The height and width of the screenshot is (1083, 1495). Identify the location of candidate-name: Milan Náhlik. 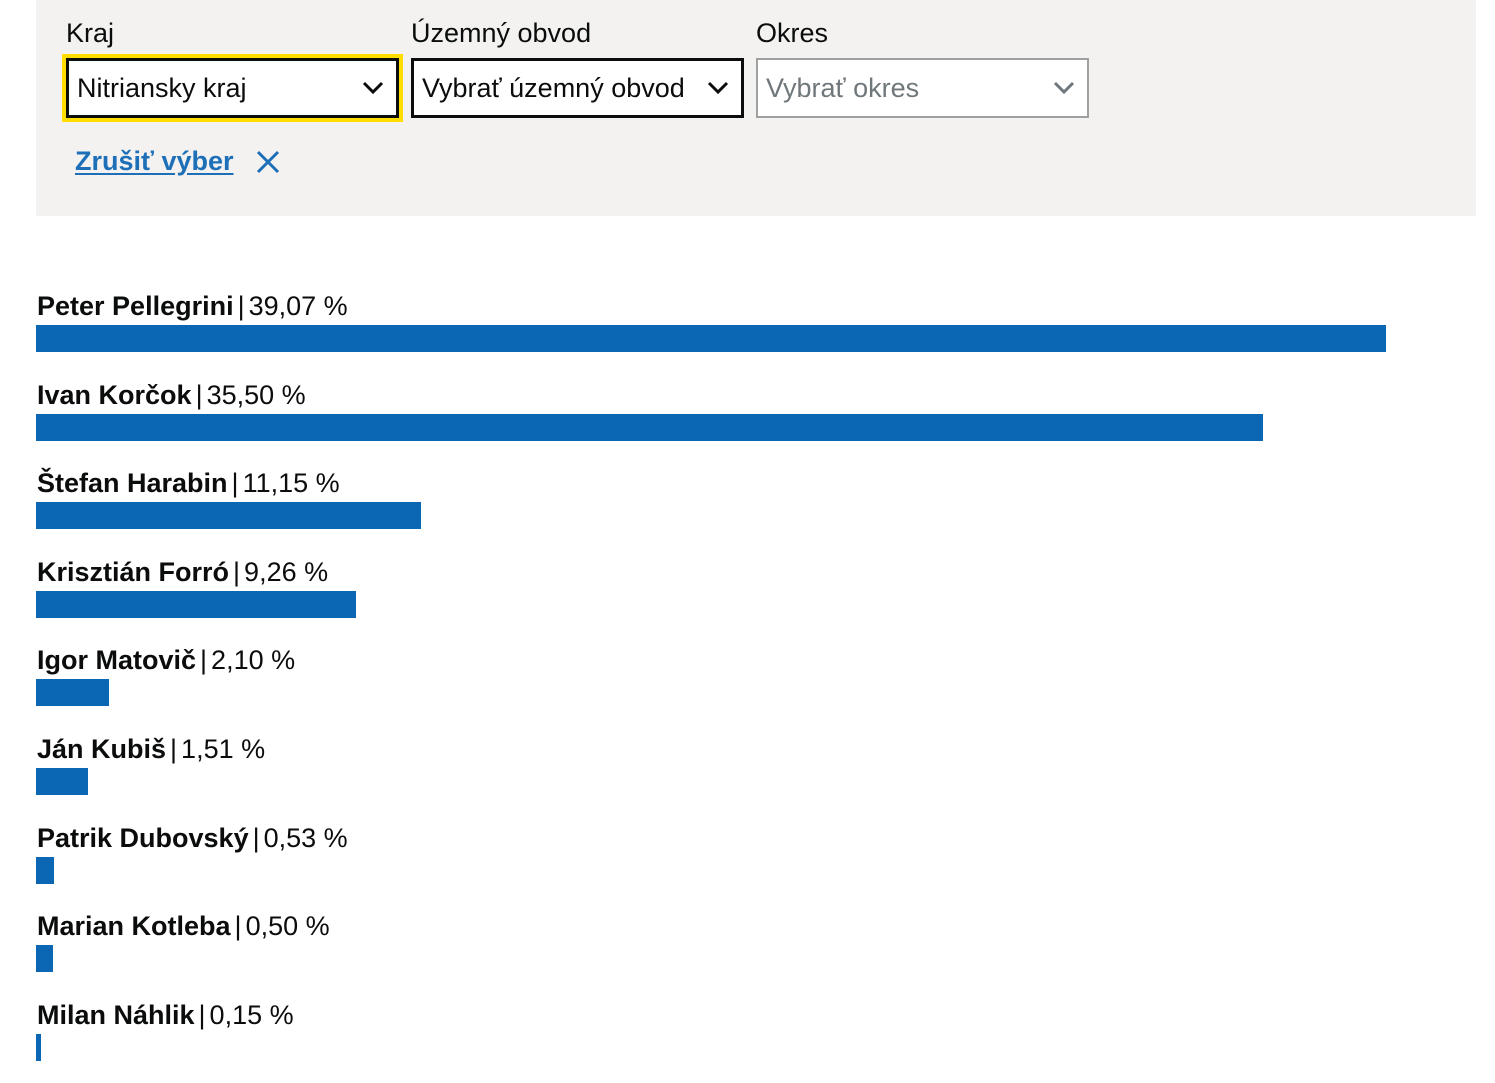
(116, 1014).